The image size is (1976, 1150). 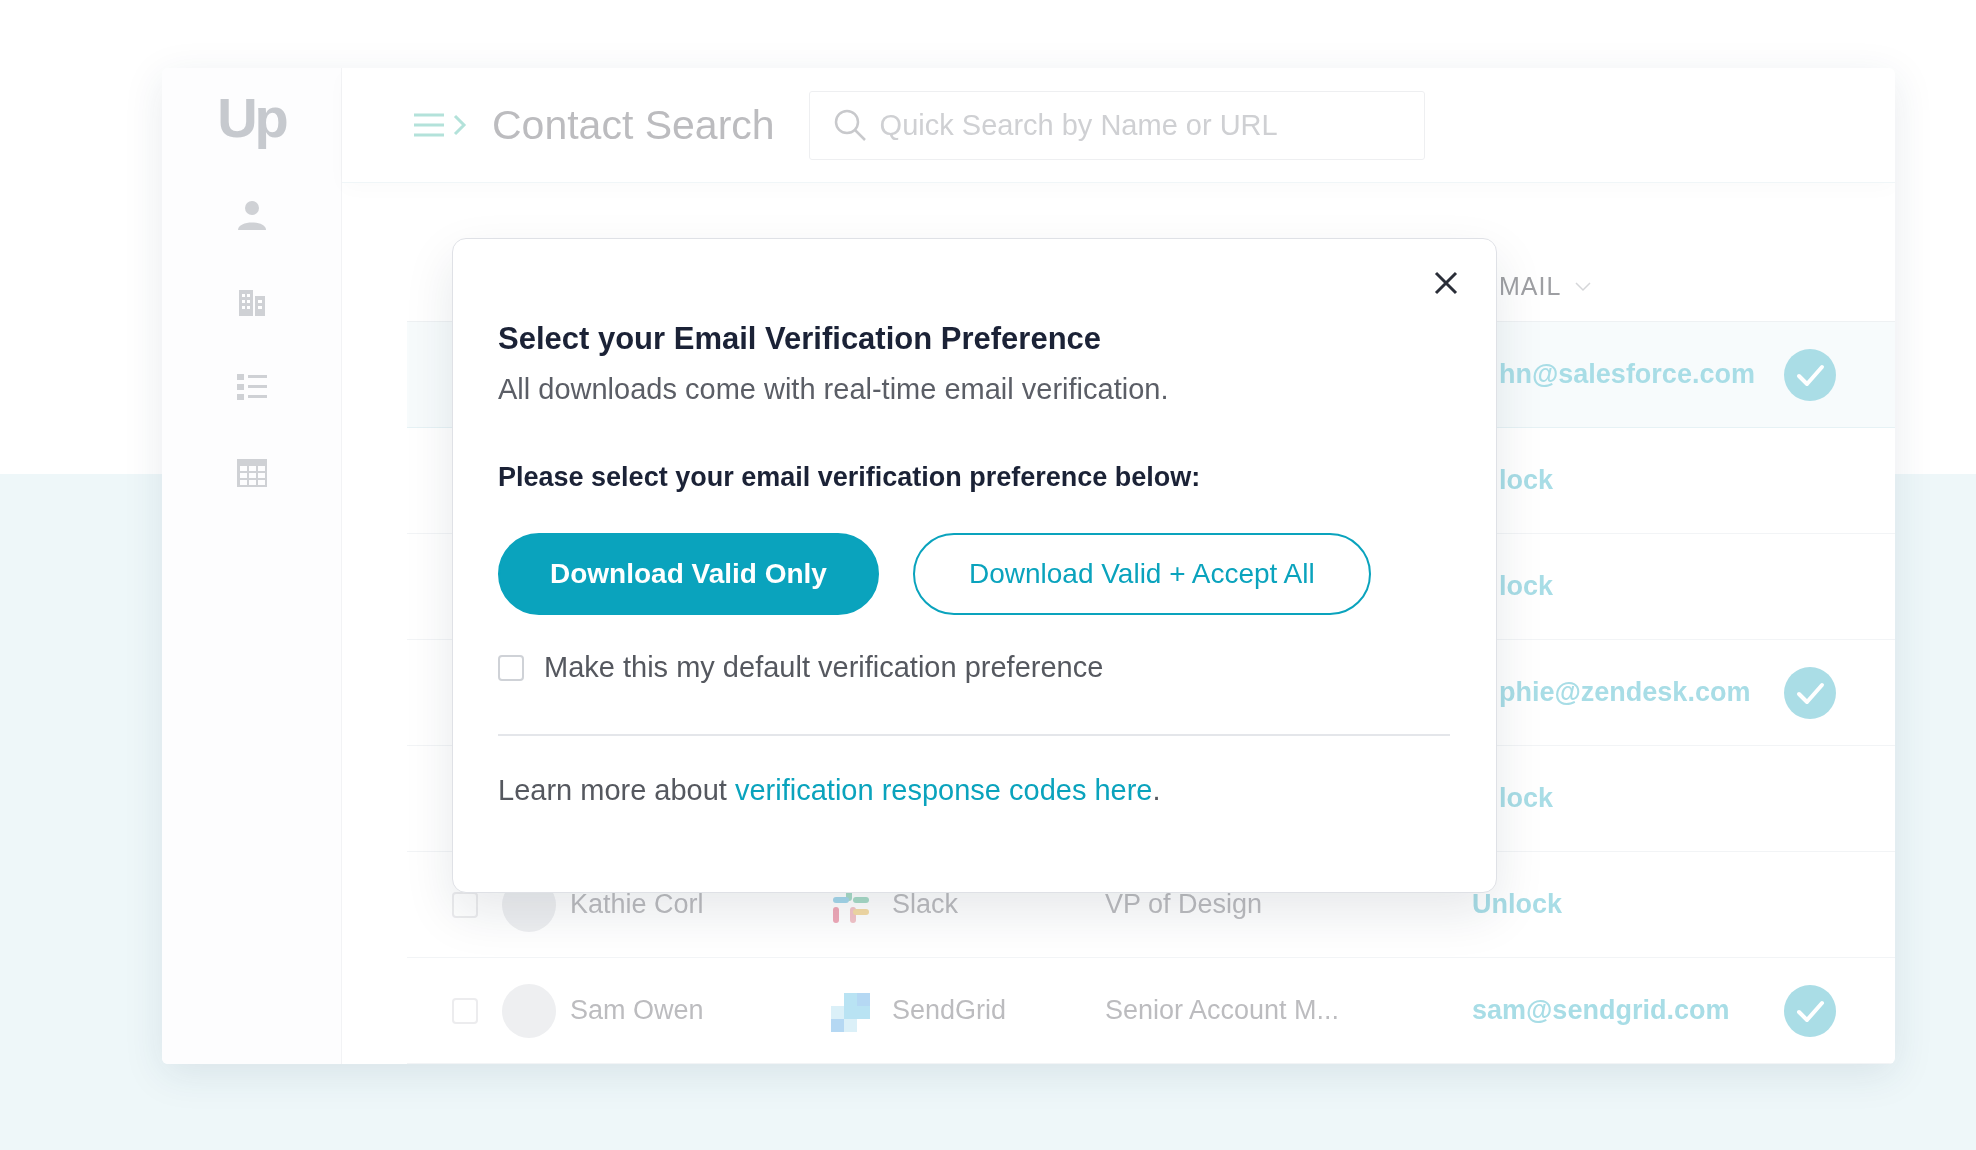 What do you see at coordinates (800, 339) in the screenshot?
I see `dialog-title: Select your Email Verification Preference` at bounding box center [800, 339].